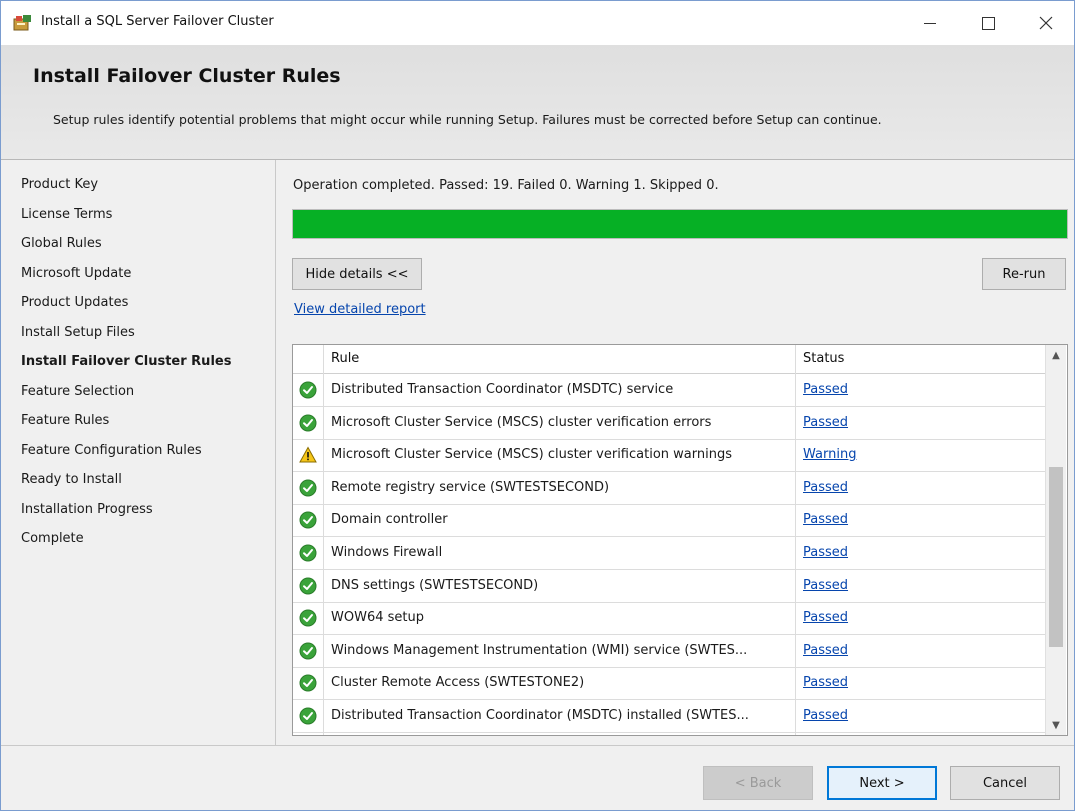 The width and height of the screenshot is (1075, 811). What do you see at coordinates (669, 586) in the screenshot?
I see `table-row: DNS settings (SWTESTSECOND) Passed` at bounding box center [669, 586].